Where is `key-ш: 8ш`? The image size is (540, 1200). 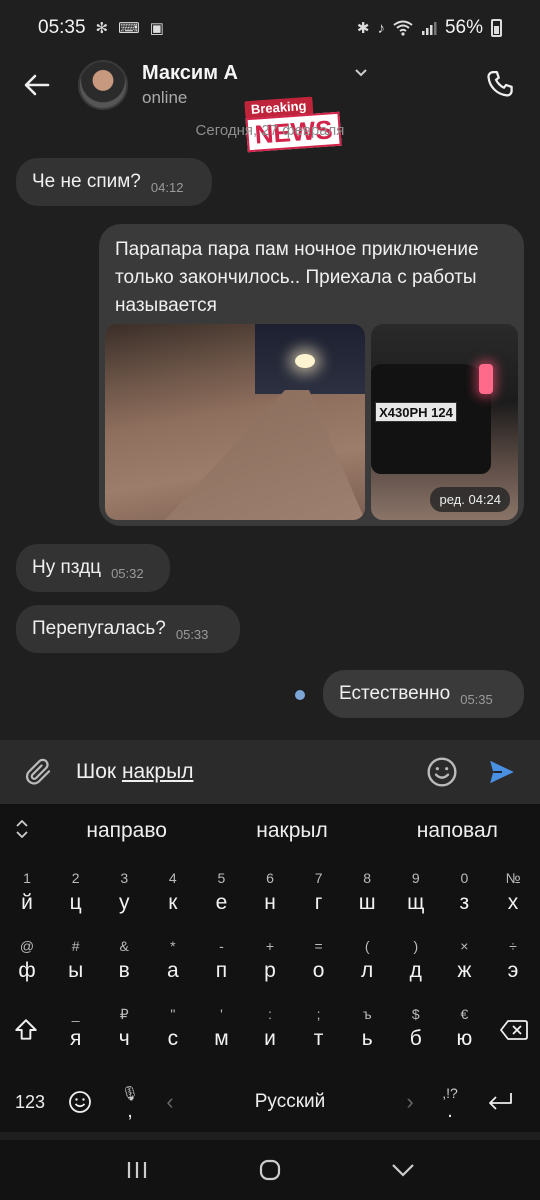 key-ш: 8ш is located at coordinates (367, 894).